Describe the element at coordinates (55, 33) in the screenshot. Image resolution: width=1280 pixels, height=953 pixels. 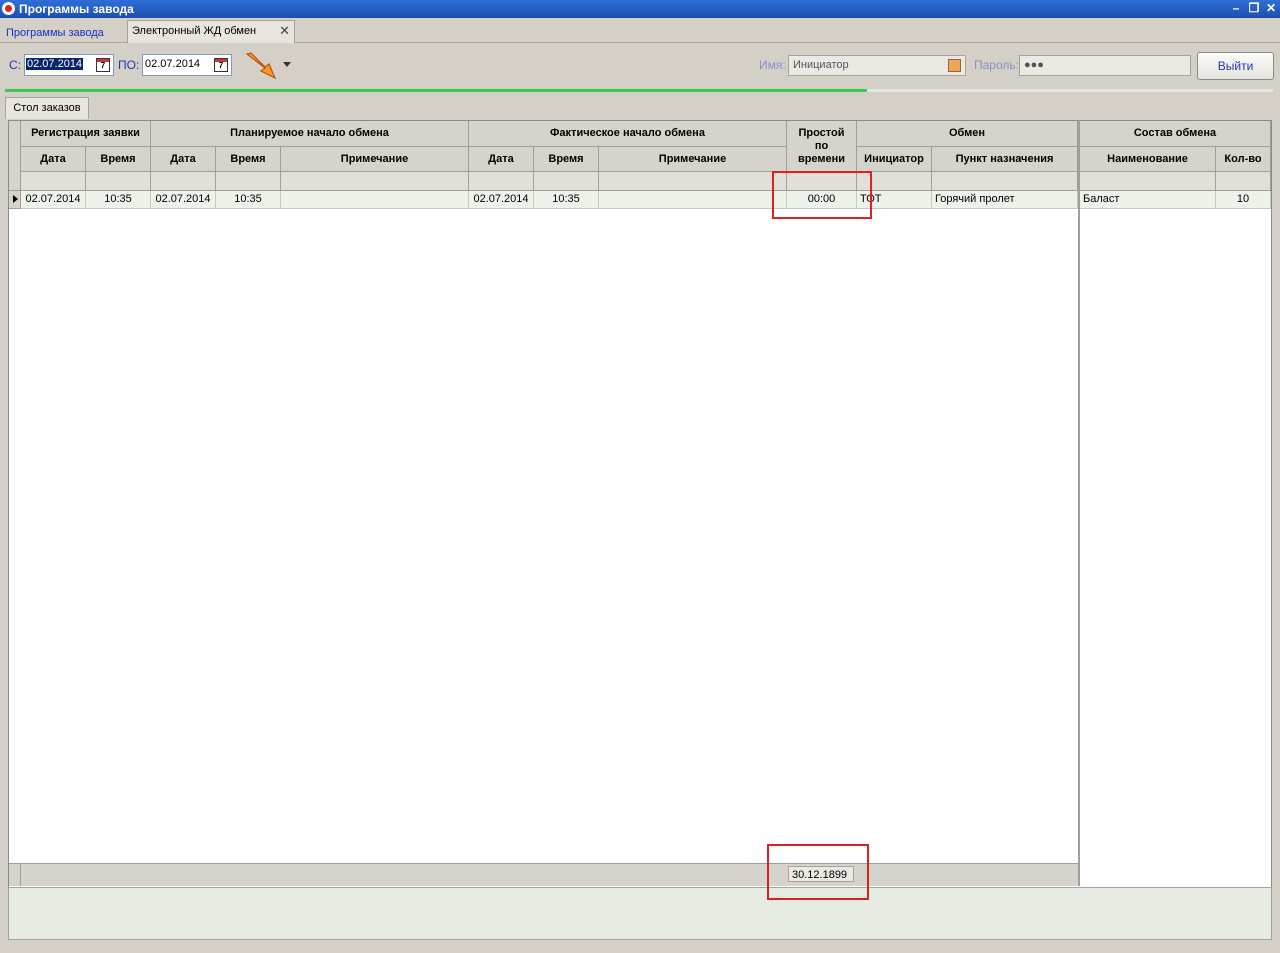
I see `tab-factory-programs: Программы завода` at that location.